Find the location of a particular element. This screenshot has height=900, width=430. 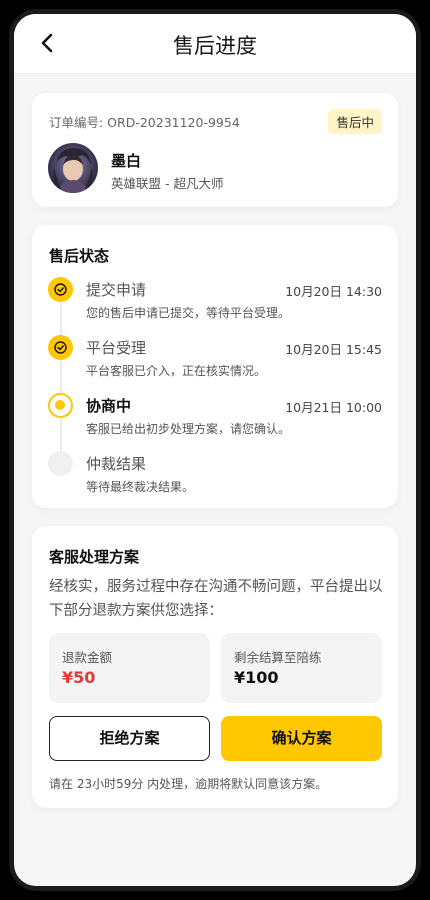

player-name: 墨白 is located at coordinates (126, 161).